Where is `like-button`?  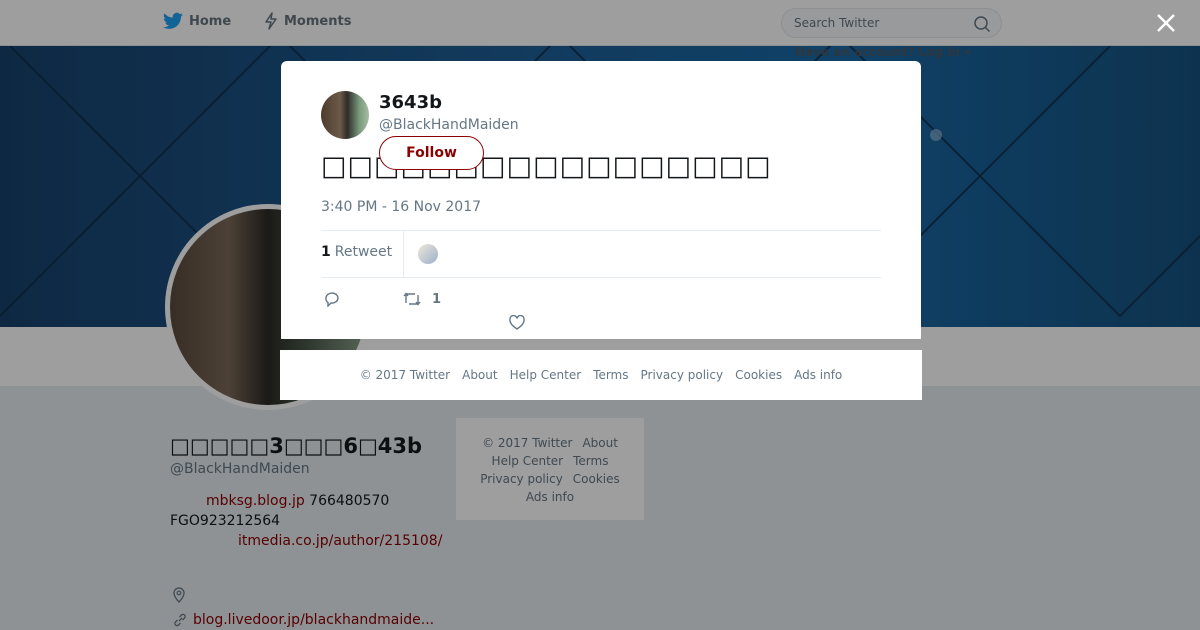 like-button is located at coordinates (517, 323).